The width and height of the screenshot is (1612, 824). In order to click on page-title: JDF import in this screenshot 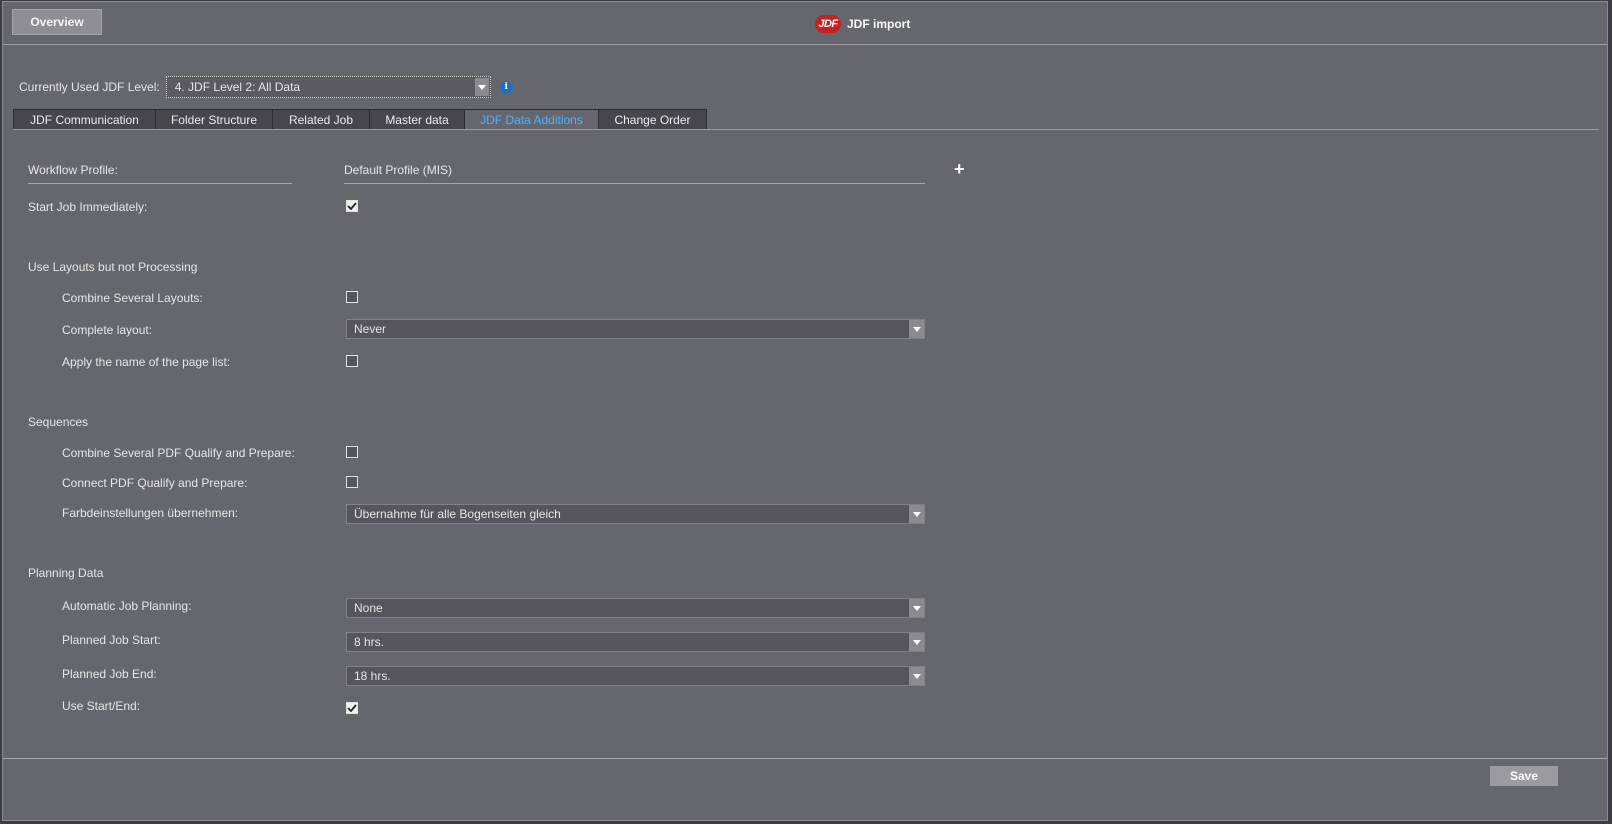, I will do `click(879, 24)`.